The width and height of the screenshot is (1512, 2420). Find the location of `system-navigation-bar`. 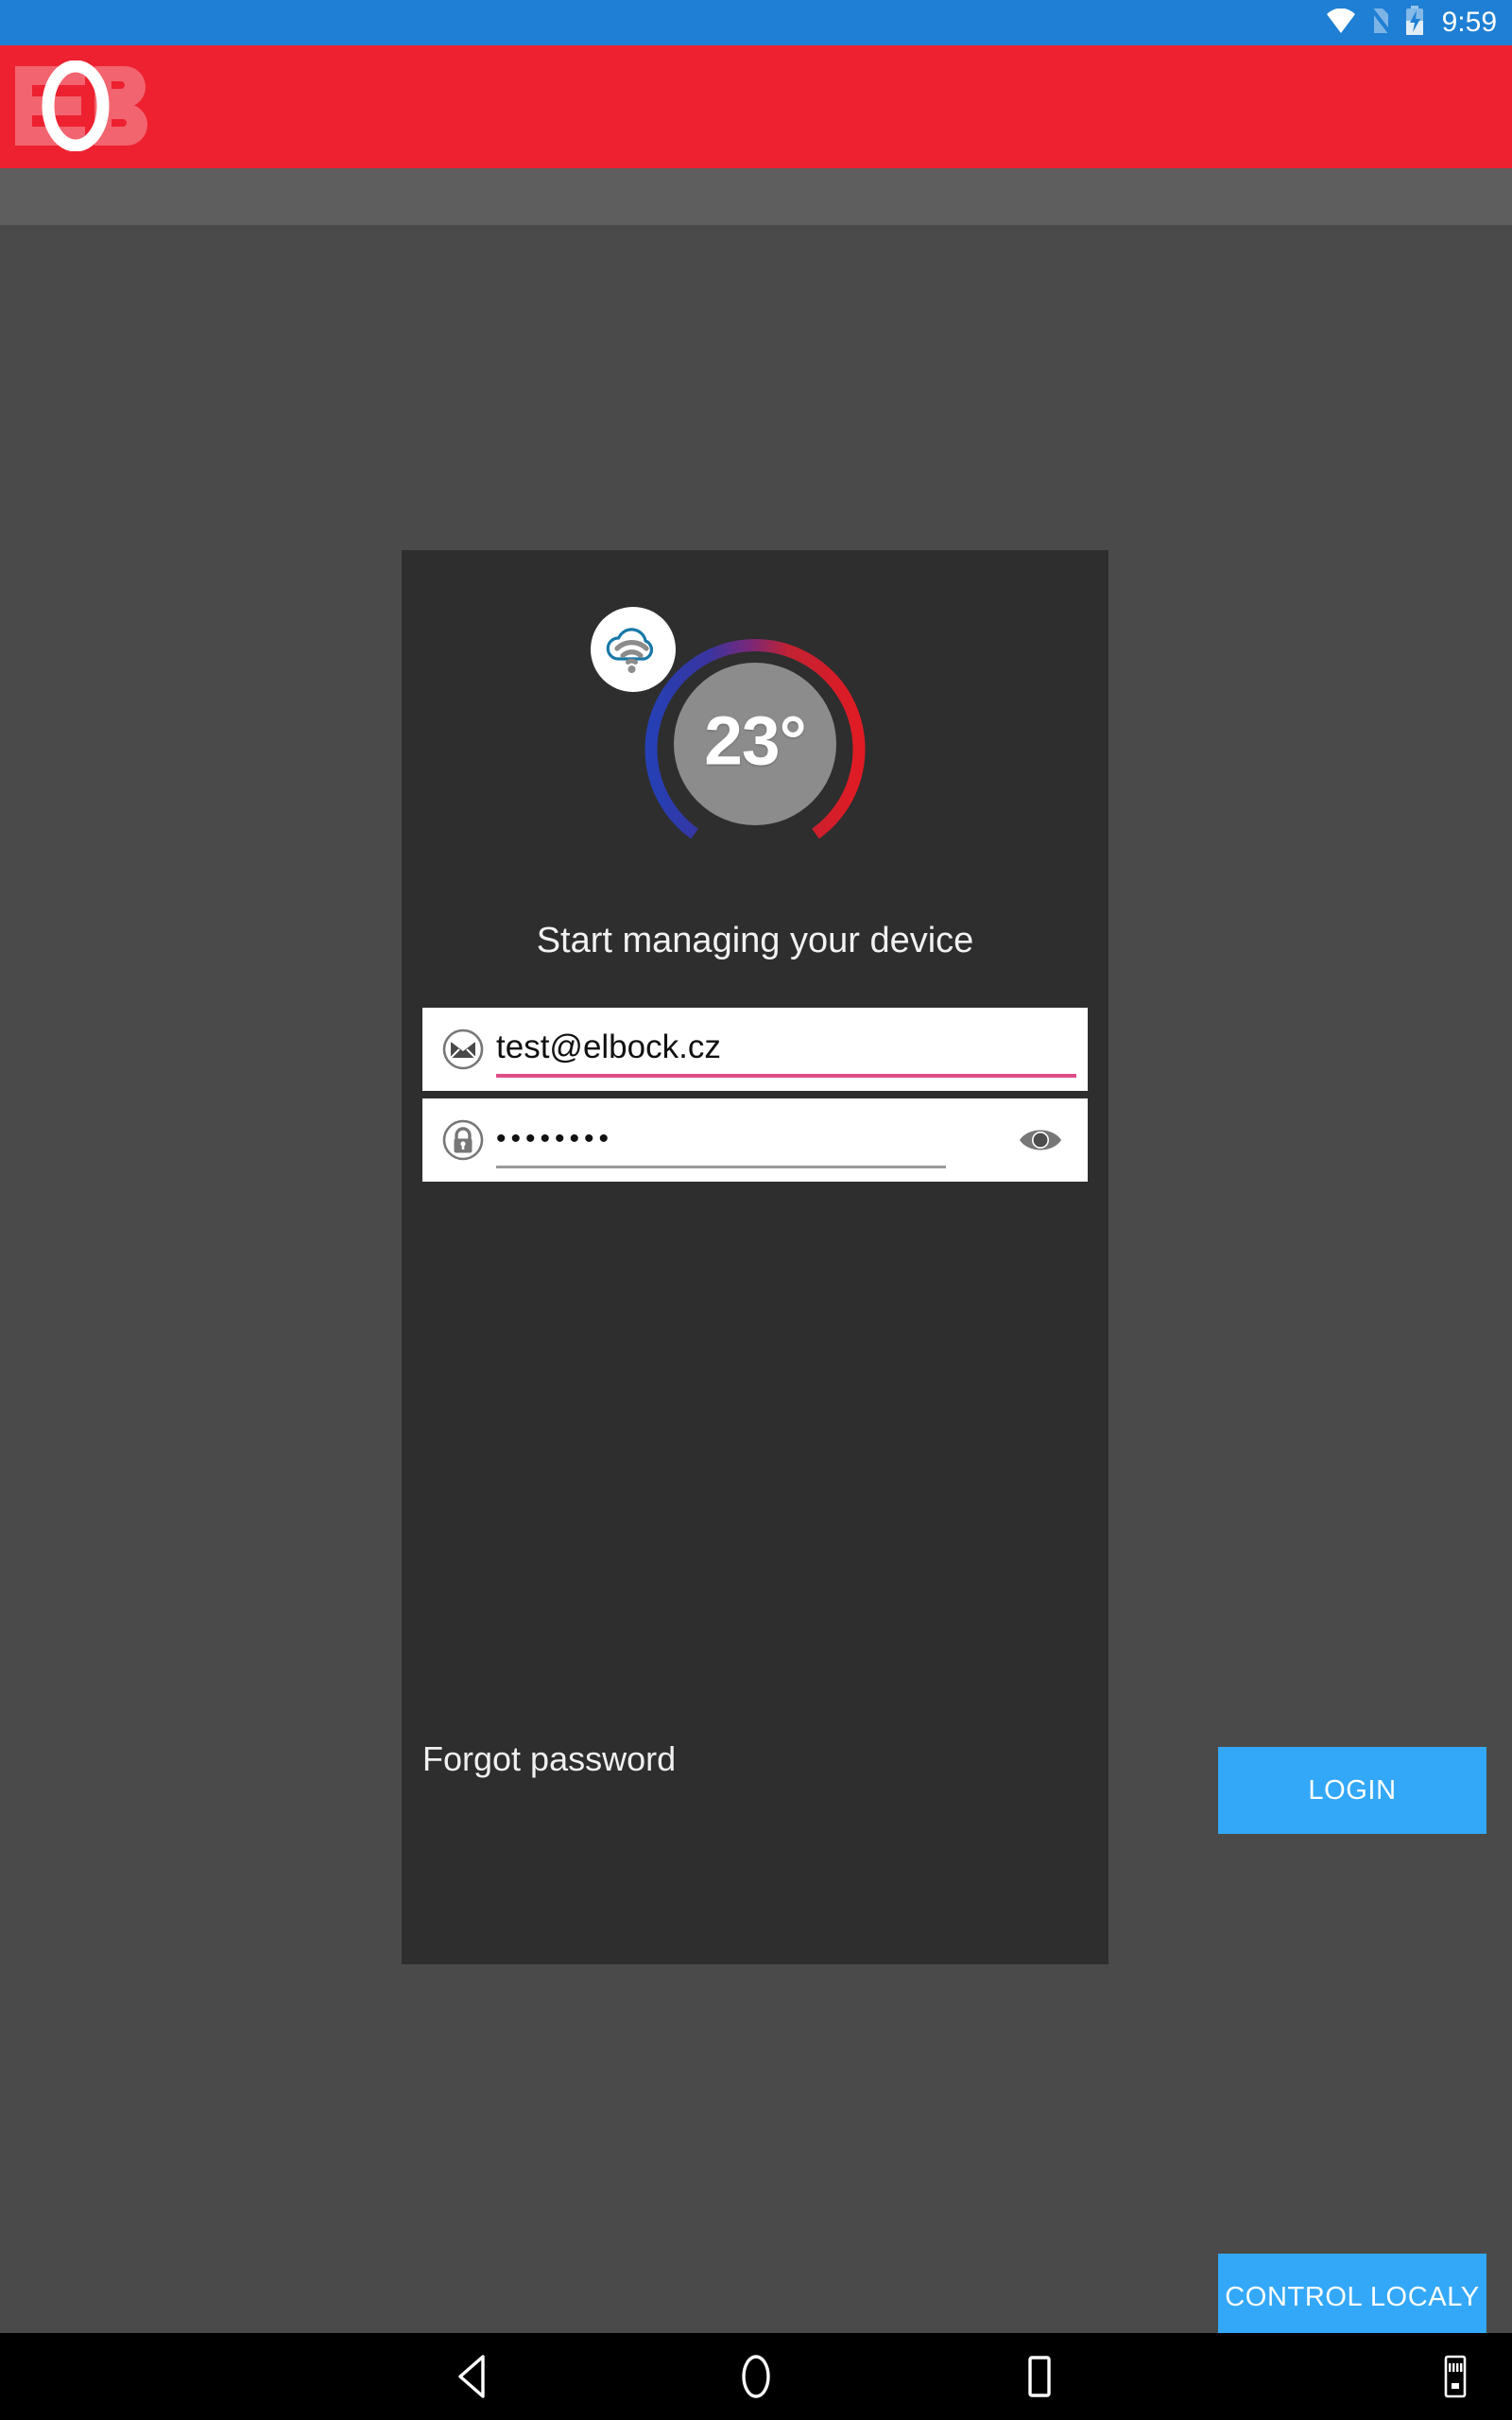

system-navigation-bar is located at coordinates (756, 2376).